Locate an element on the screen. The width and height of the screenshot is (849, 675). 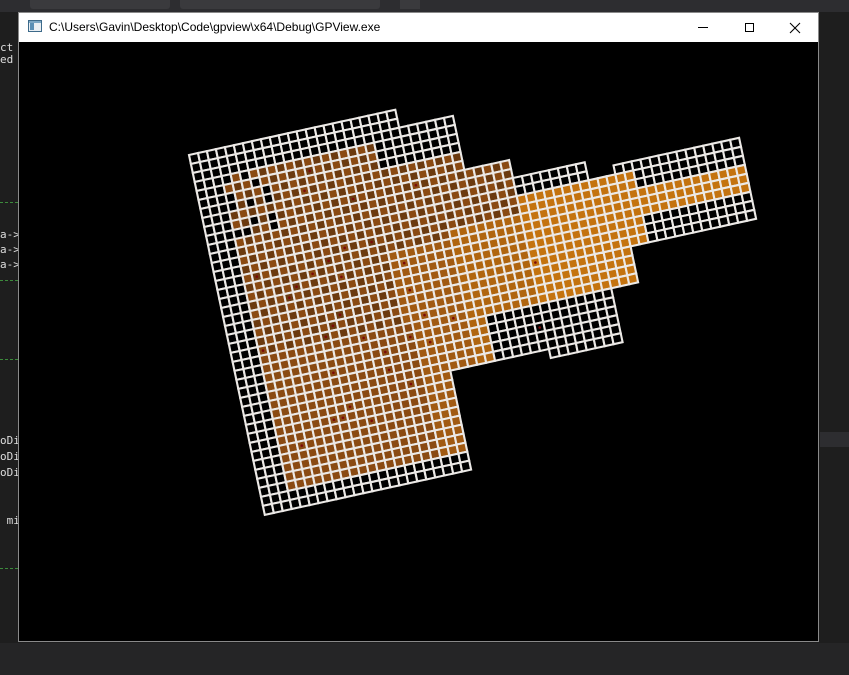
minimize-button is located at coordinates (703, 27).